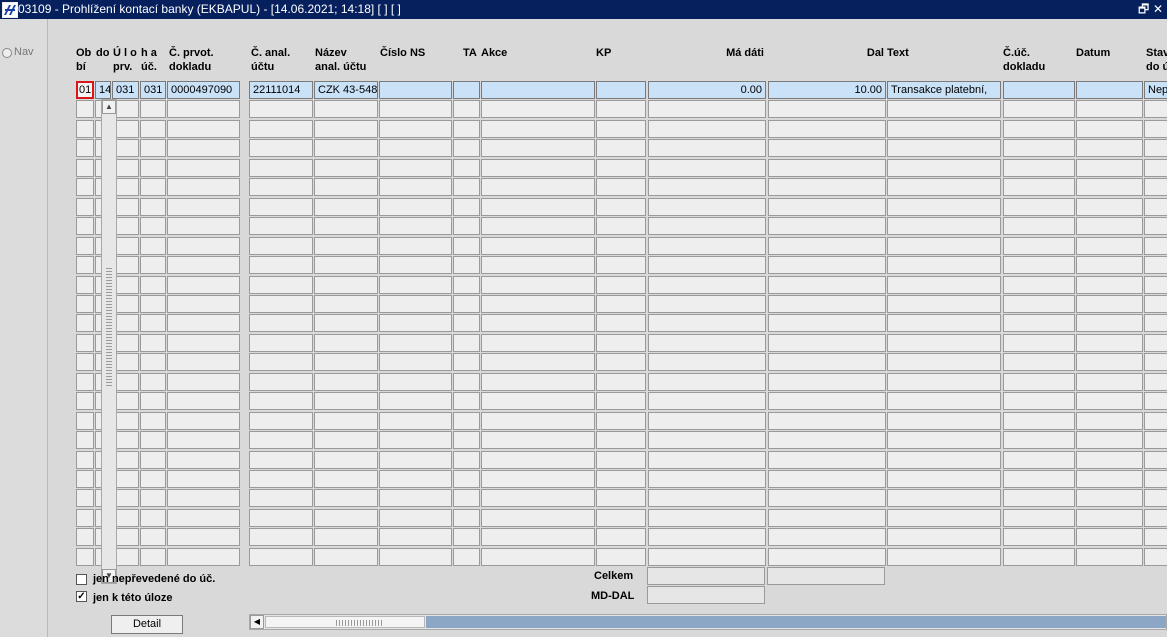 The image size is (1167, 637). I want to click on scroll-grip, so click(109, 328).